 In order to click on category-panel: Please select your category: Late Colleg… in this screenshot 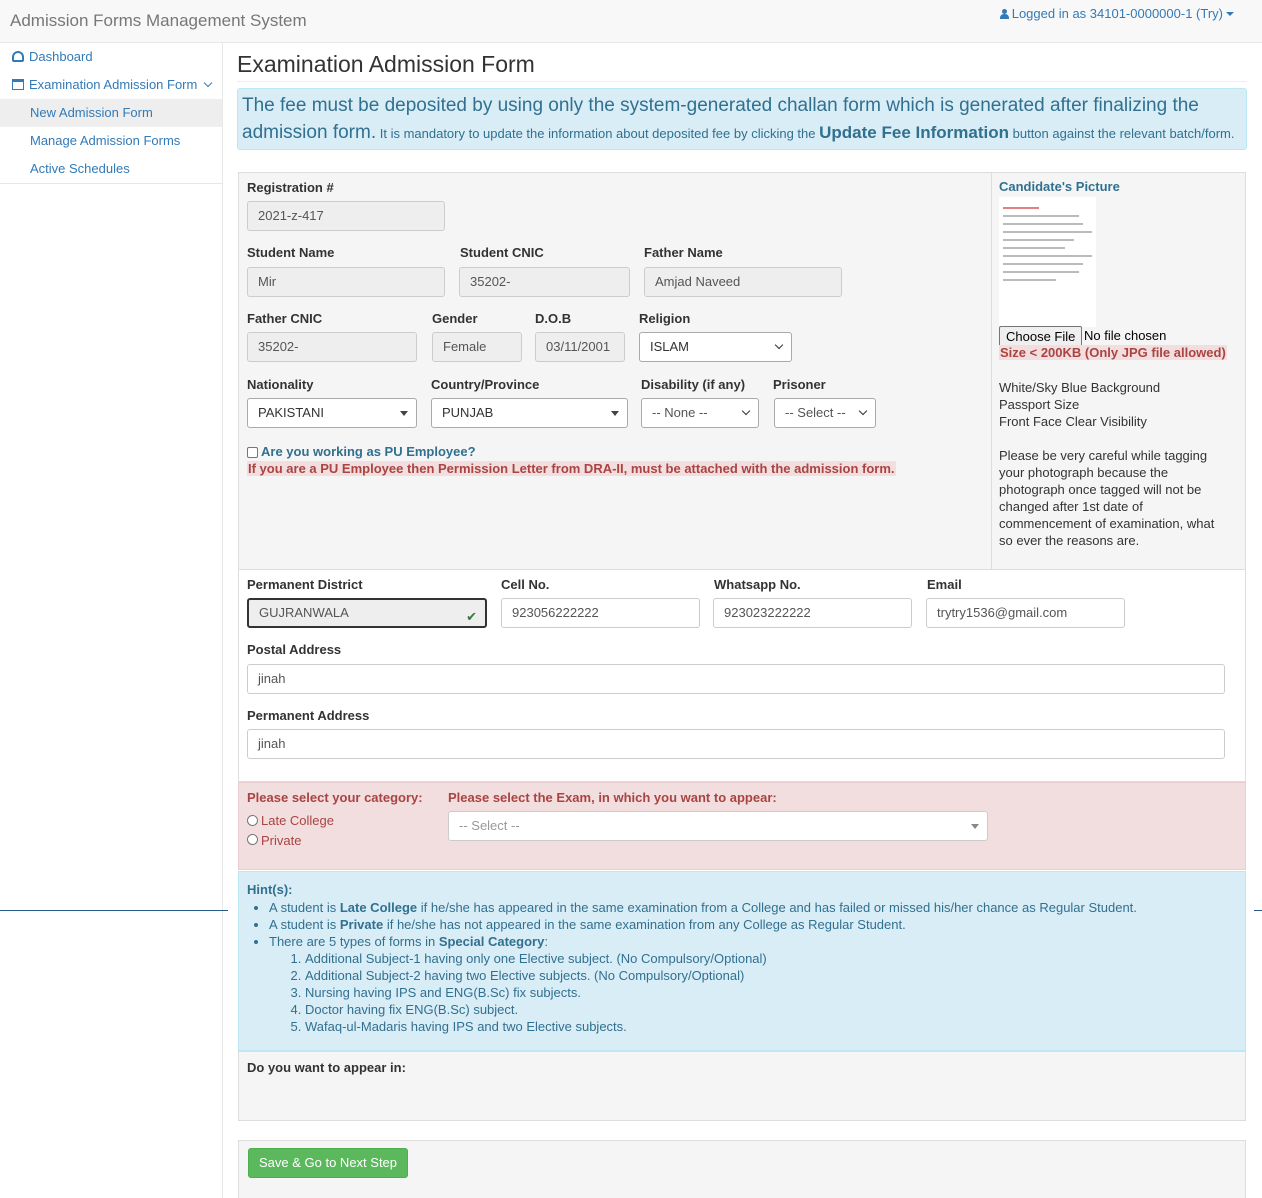, I will do `click(742, 826)`.